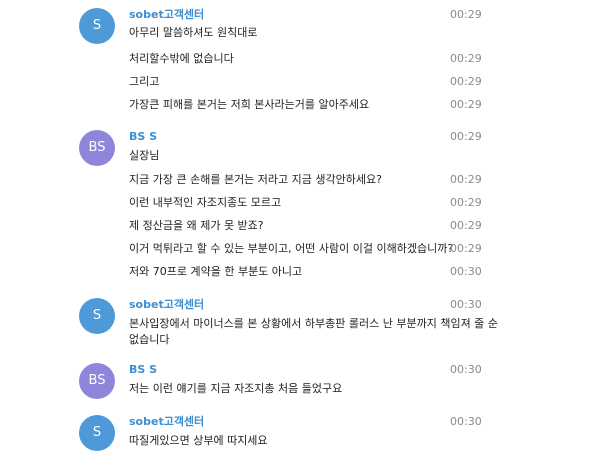 Image resolution: width=600 pixels, height=463 pixels. I want to click on message-text: 실장님, so click(144, 155).